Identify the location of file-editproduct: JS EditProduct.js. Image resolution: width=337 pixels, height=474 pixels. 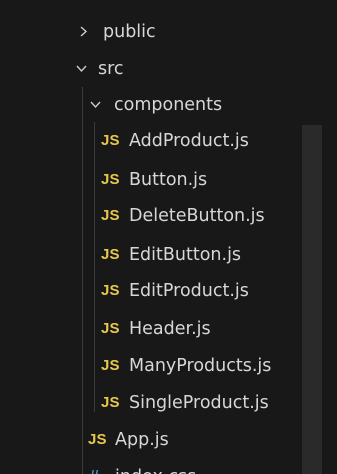
(168, 290).